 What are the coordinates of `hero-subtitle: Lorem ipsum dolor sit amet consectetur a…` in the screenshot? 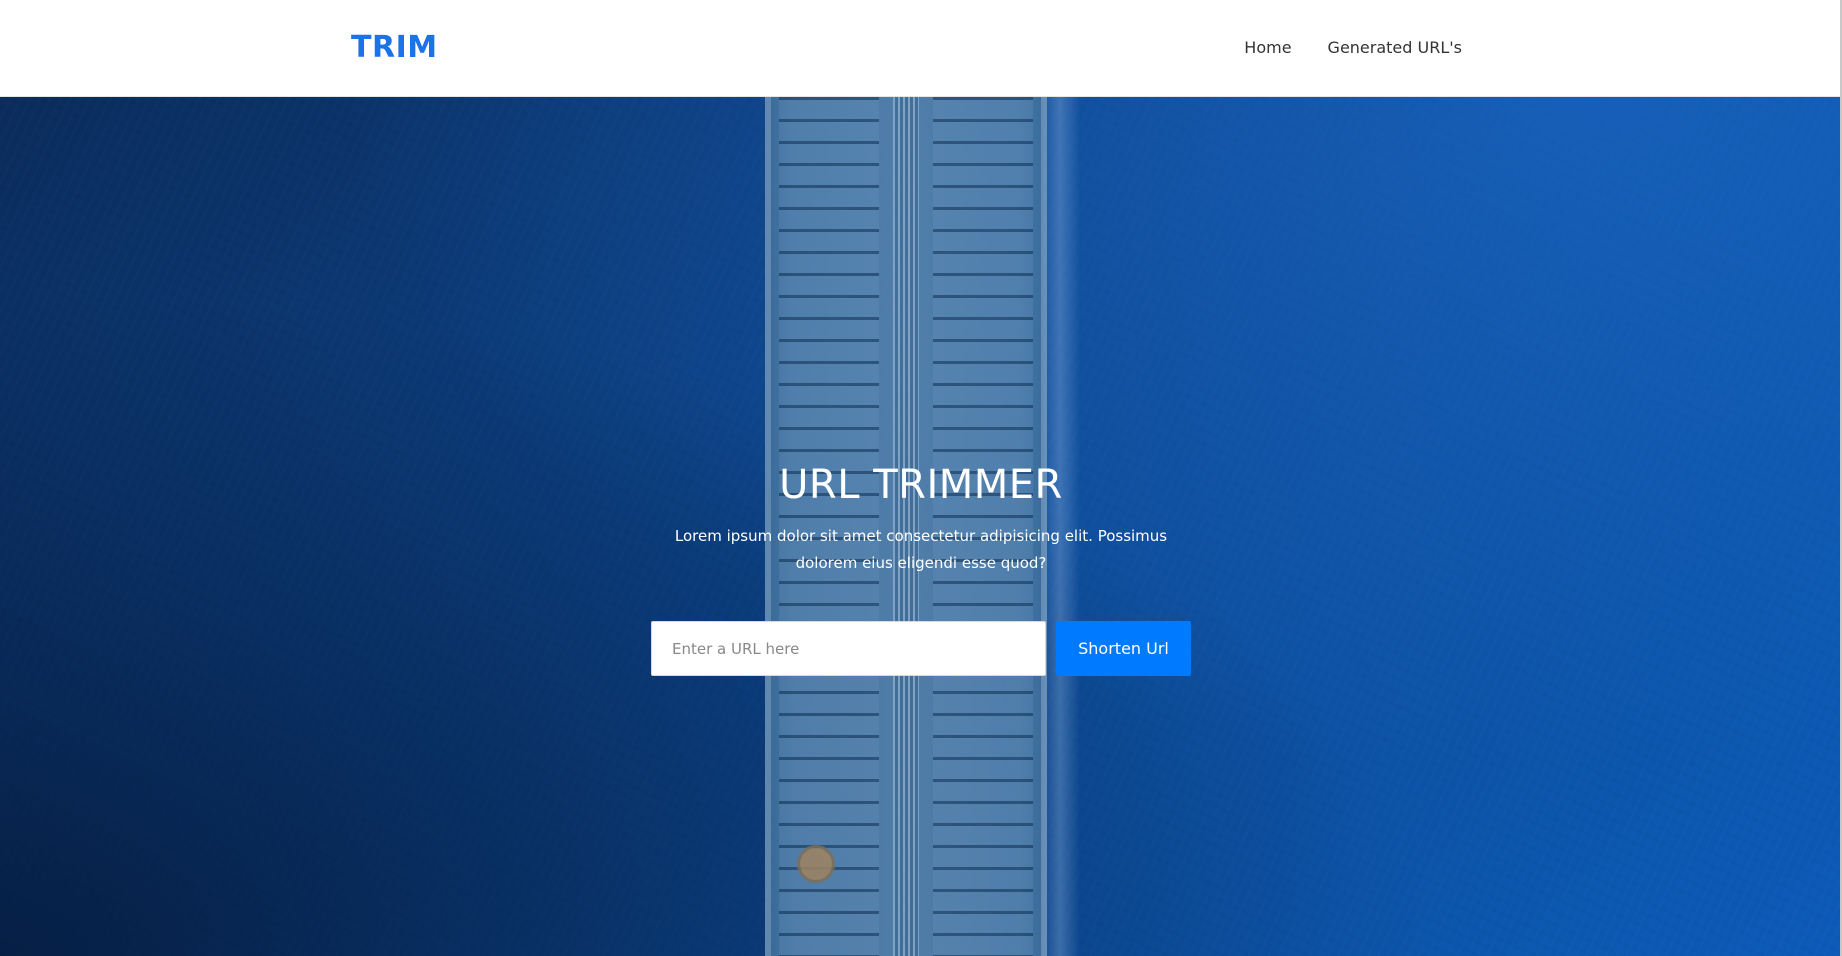 It's located at (921, 549).